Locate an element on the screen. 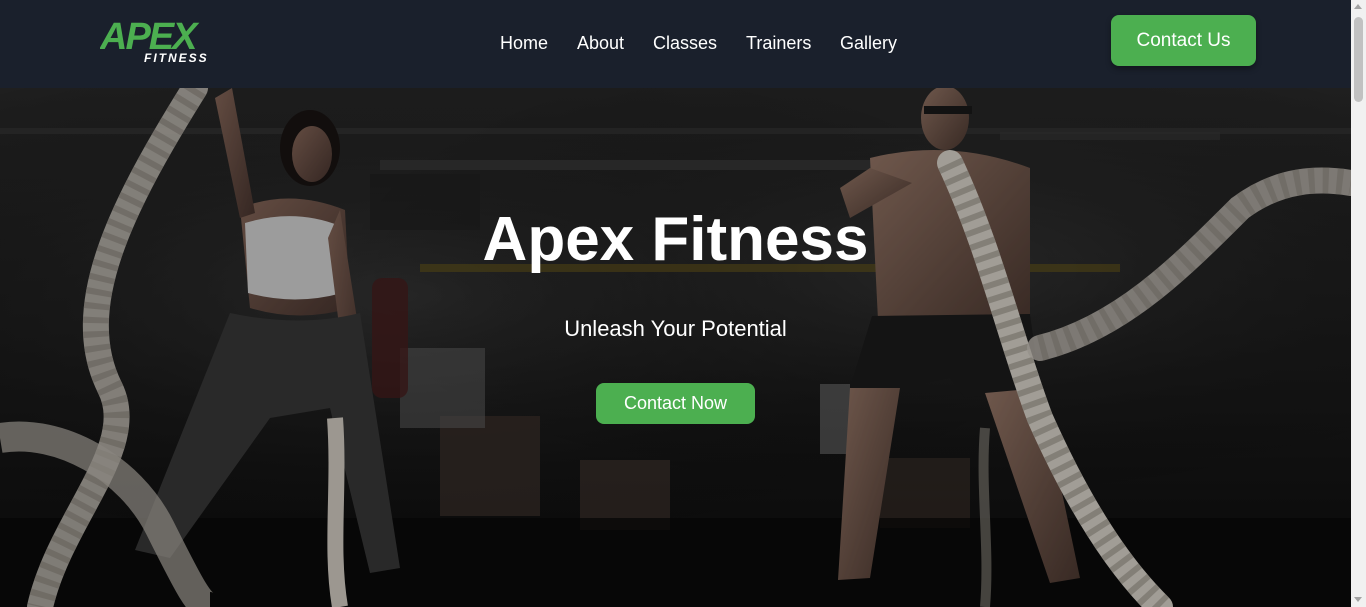 The width and height of the screenshot is (1366, 607). apex-fitness-logo: APEX FITNESS is located at coordinates (154, 40).